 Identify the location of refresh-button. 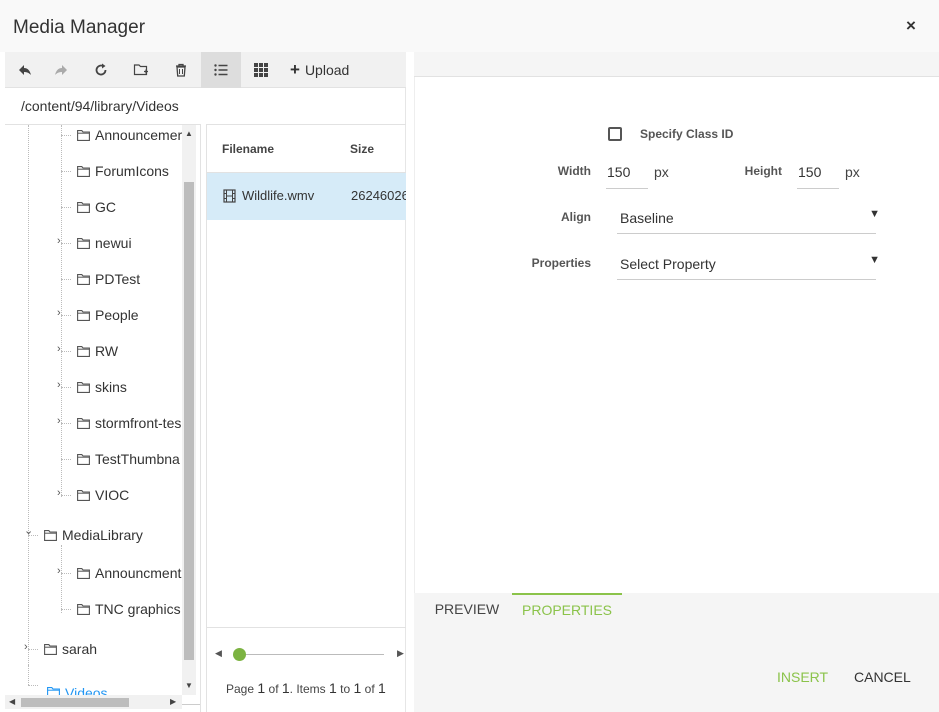
(101, 70).